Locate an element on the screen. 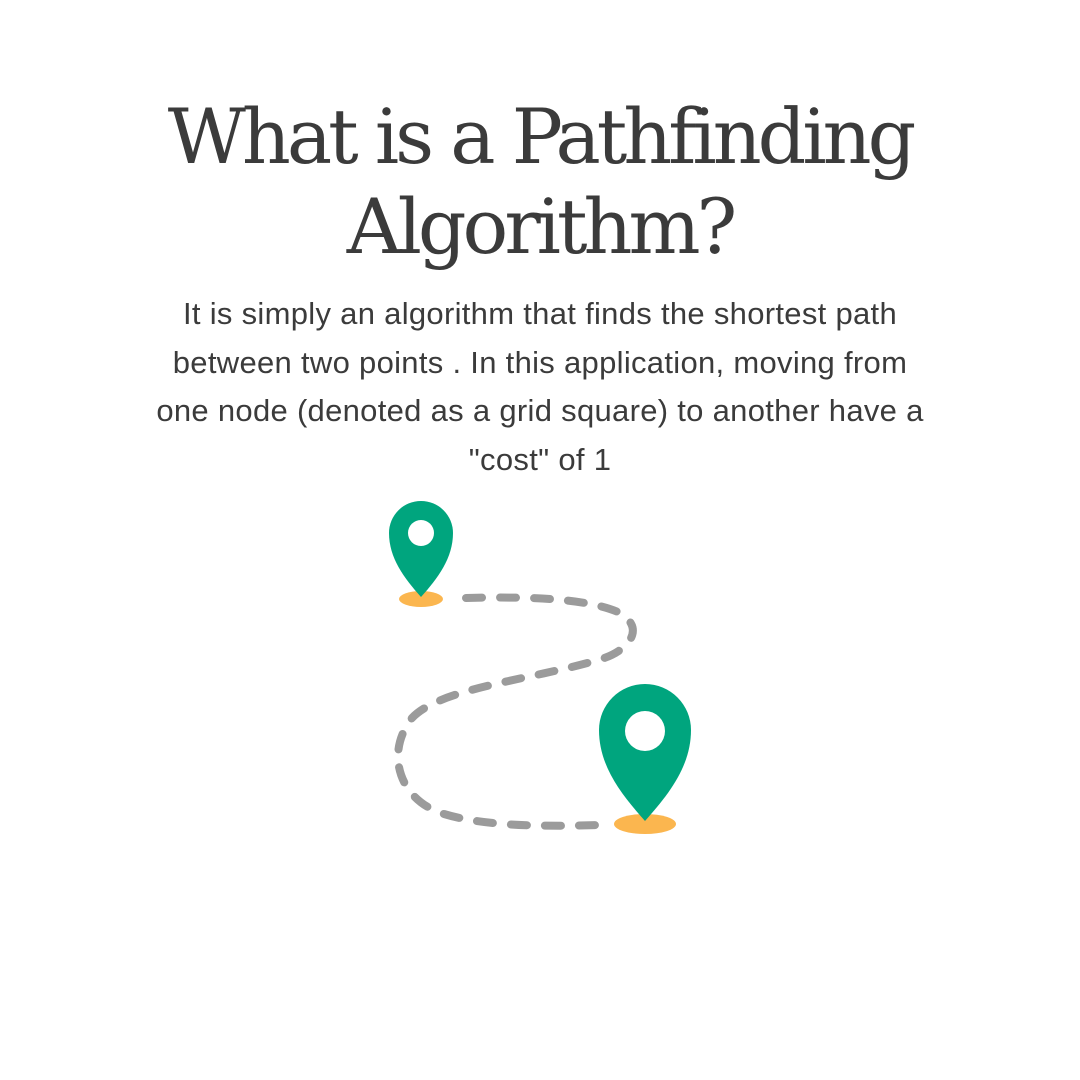  end-pin-group is located at coordinates (645, 759).